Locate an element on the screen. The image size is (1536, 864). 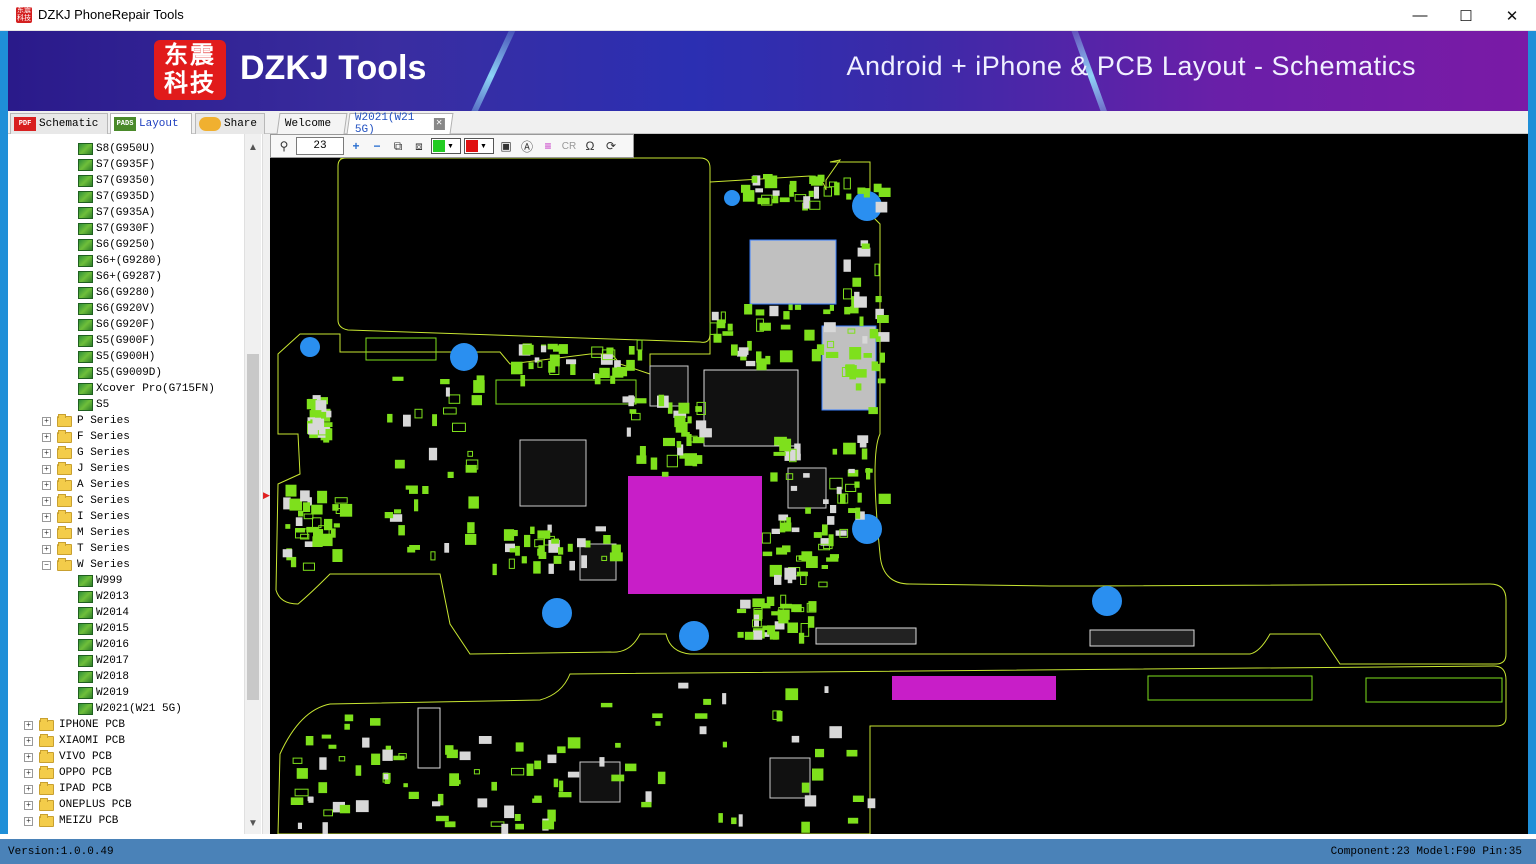
tree-item-board: S7(G935A) is located at coordinates (116, 213).